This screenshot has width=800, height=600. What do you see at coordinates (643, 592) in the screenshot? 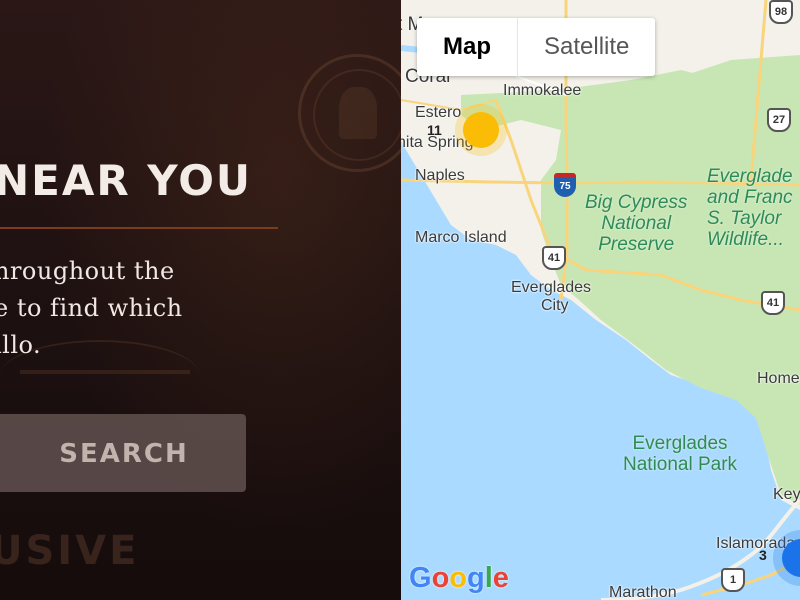
I see `place-label-marathon: Marathon` at bounding box center [643, 592].